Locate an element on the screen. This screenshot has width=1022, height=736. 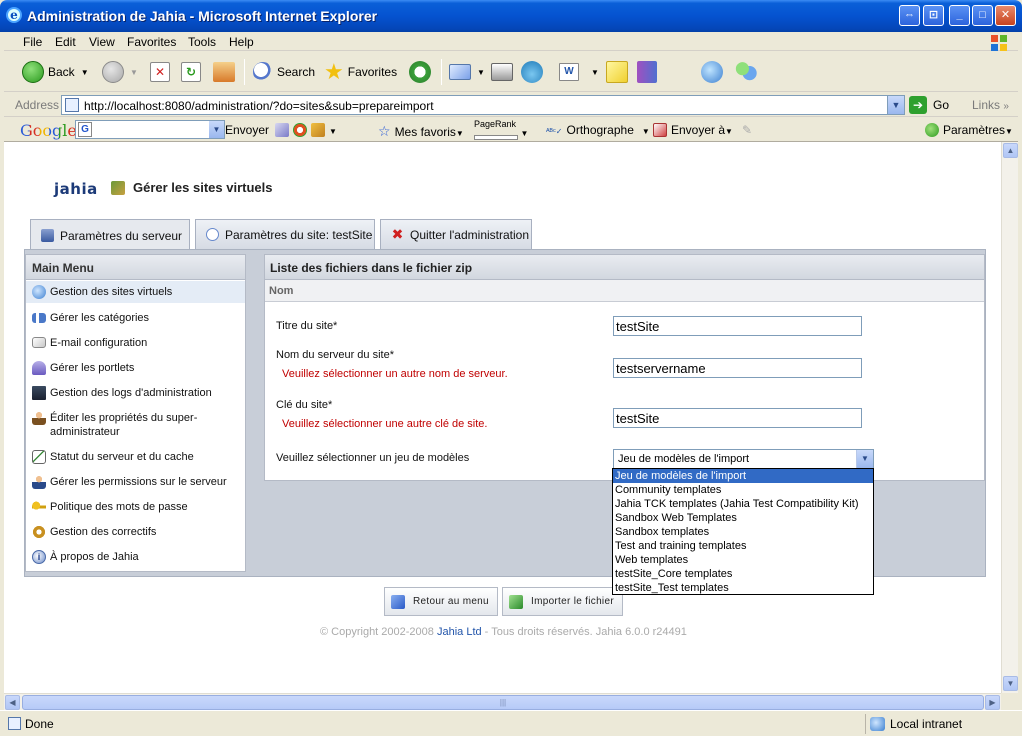
envelope-icon is located at coordinates (39, 342).